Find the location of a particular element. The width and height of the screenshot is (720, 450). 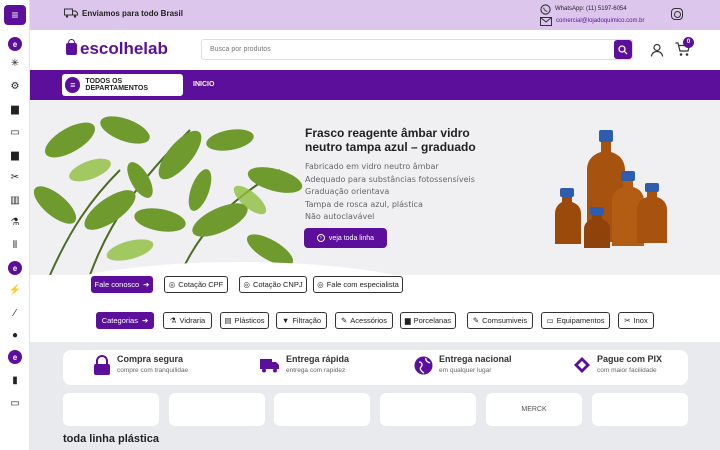

site-header: escolhelab Busca por produtos 0 is located at coordinates (375, 50).